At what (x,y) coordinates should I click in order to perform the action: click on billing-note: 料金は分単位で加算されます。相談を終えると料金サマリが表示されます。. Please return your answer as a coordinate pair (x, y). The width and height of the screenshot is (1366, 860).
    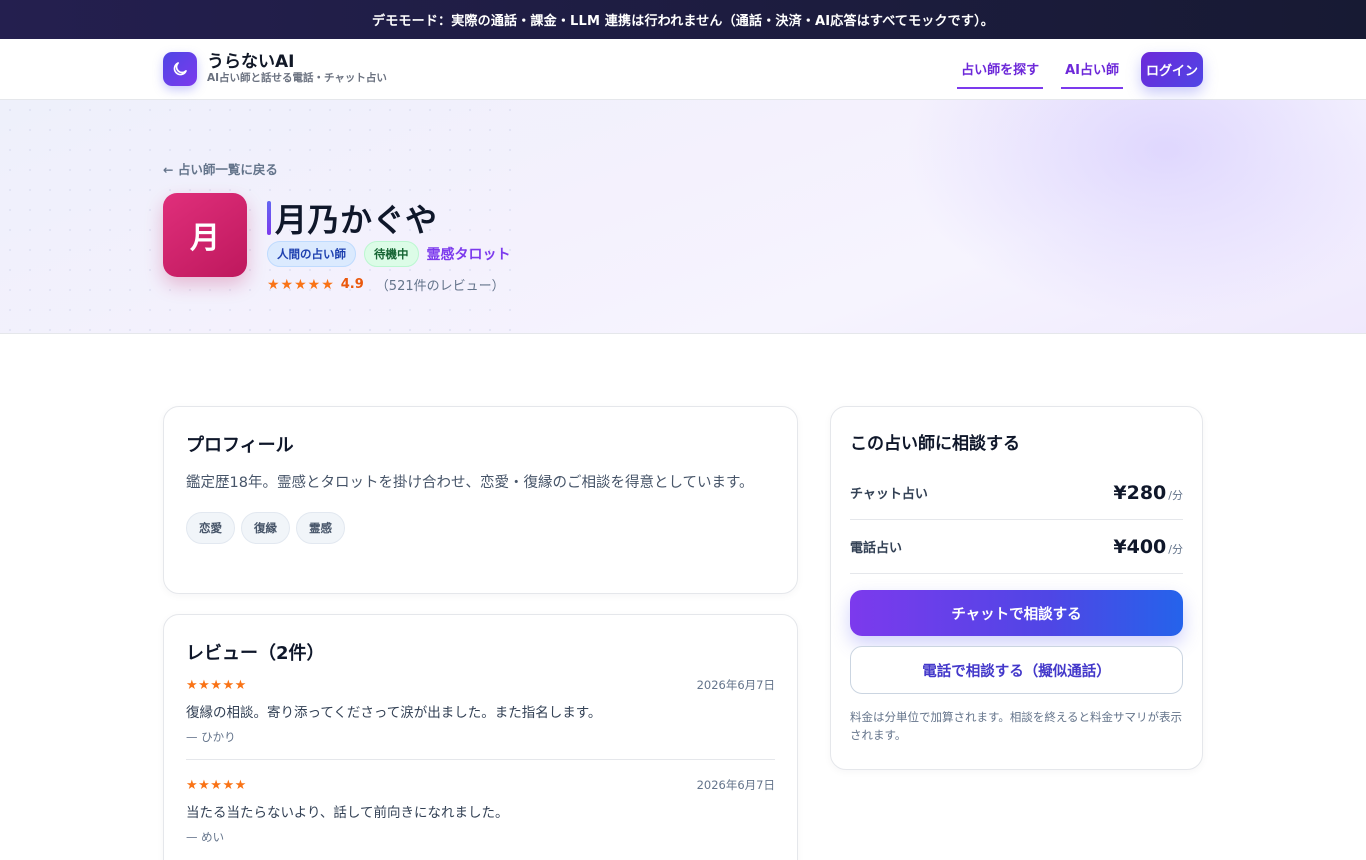
    Looking at the image, I should click on (1016, 726).